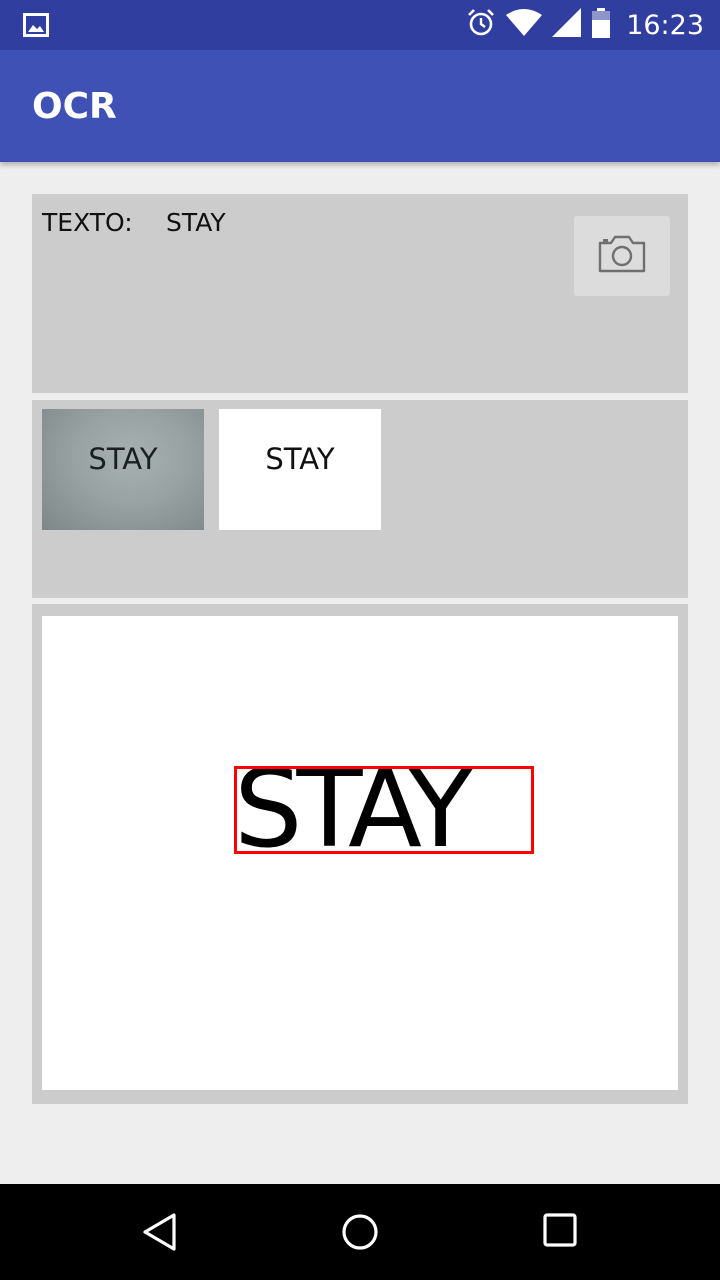 This screenshot has height=1280, width=720. What do you see at coordinates (196, 222) in the screenshot?
I see `recognized-text: STAY` at bounding box center [196, 222].